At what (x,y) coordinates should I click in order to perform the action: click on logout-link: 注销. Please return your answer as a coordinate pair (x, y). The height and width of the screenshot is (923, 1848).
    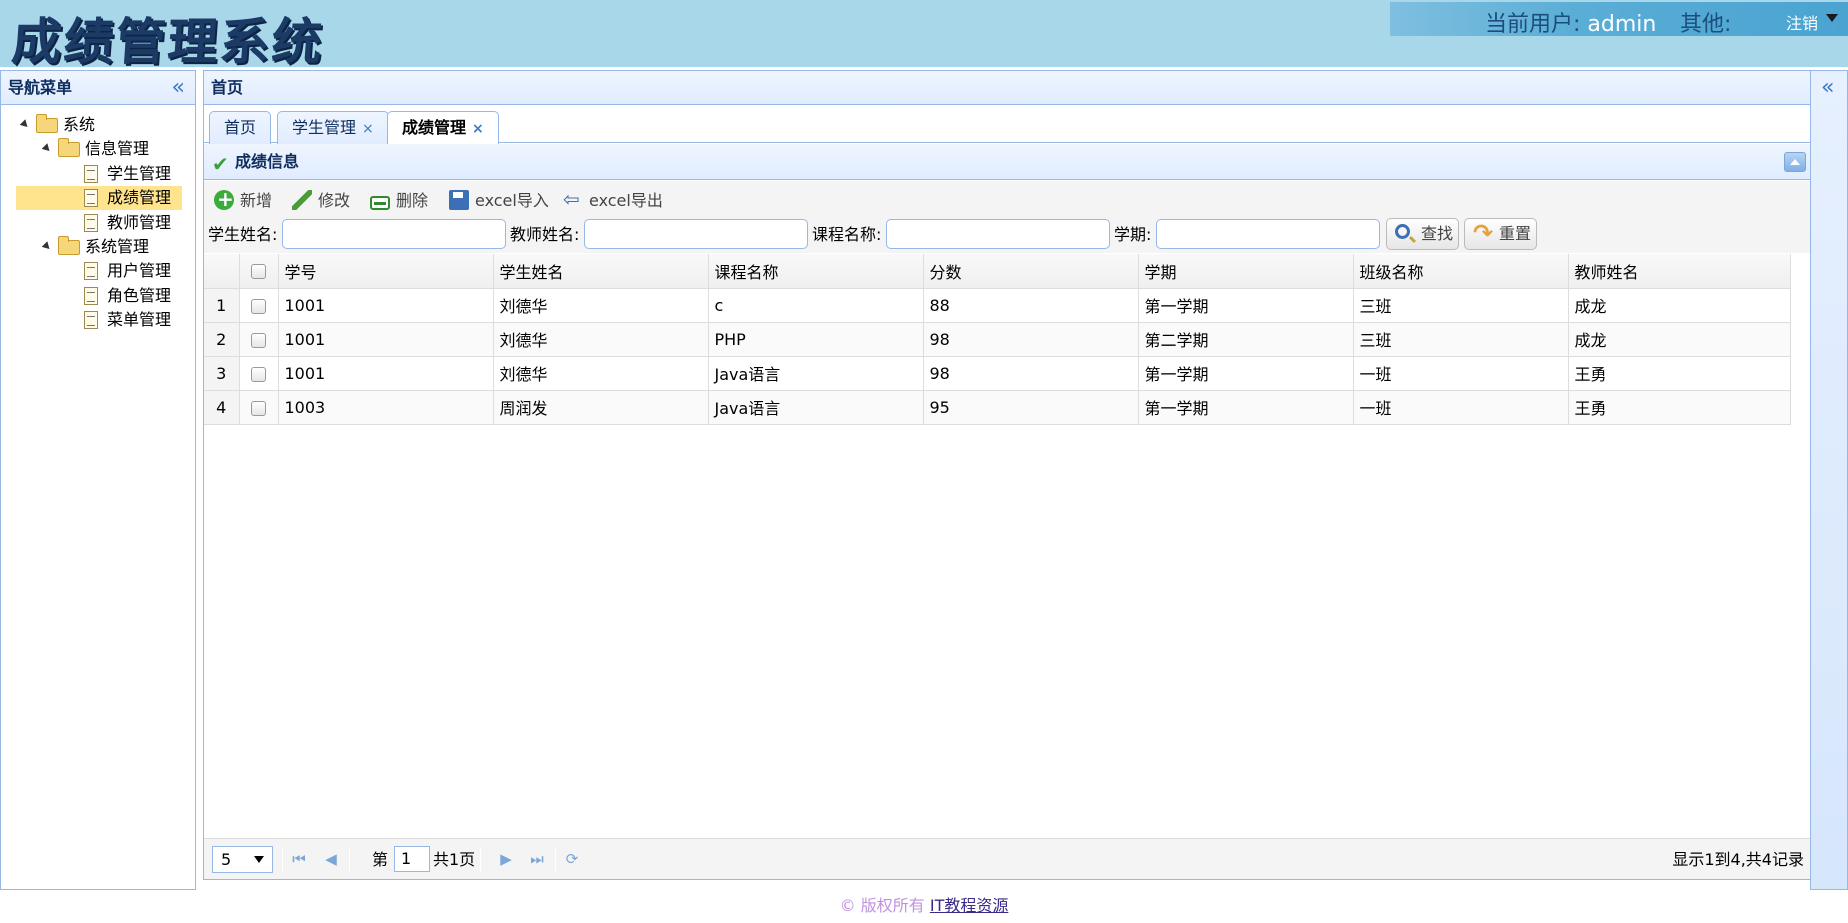
    Looking at the image, I should click on (1802, 22).